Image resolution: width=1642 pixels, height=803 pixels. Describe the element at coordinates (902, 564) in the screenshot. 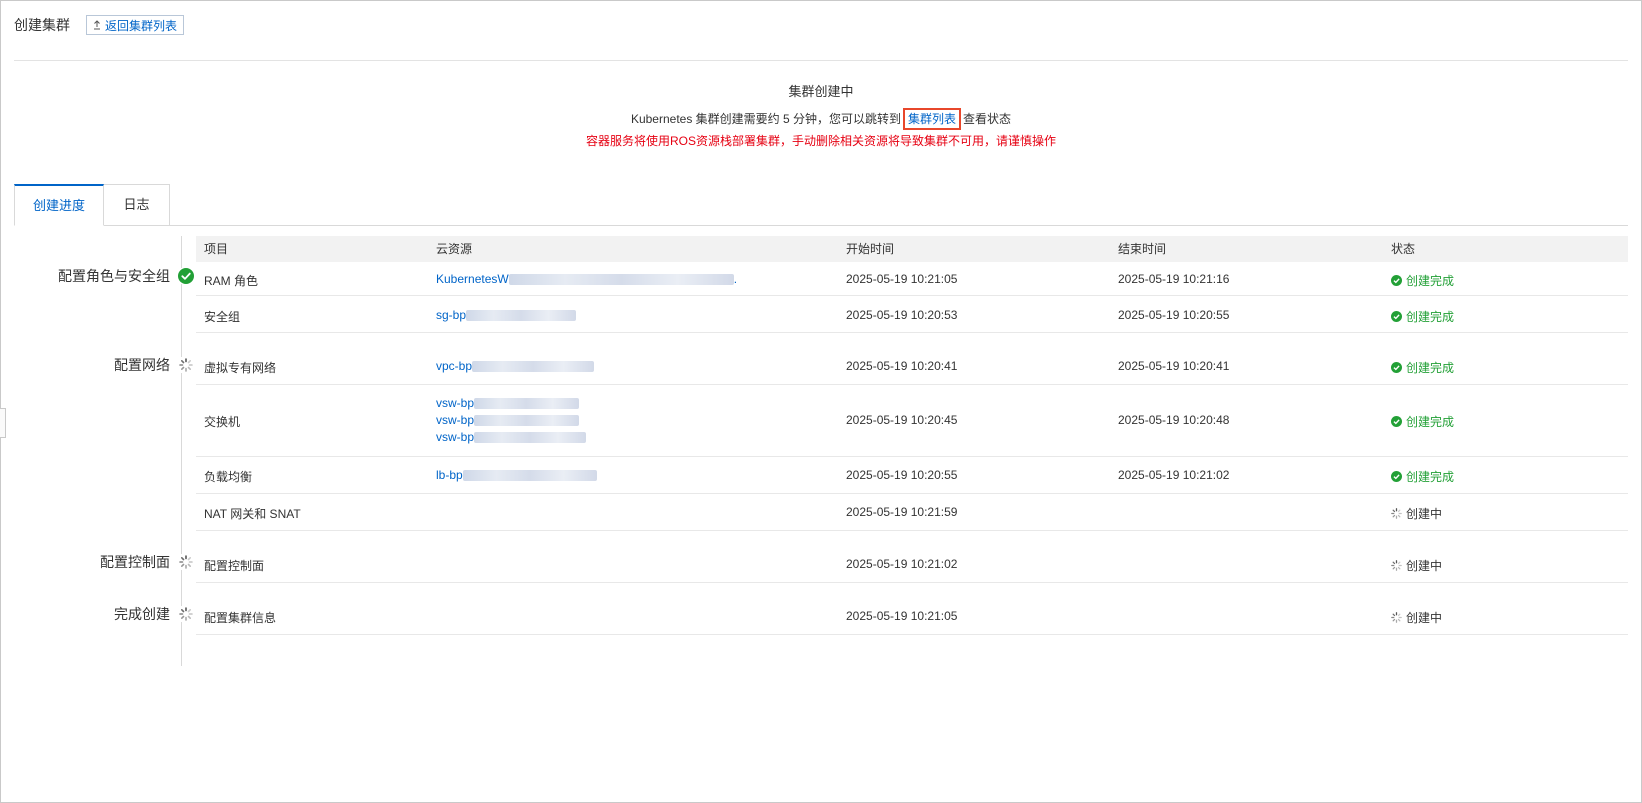

I see `row-start-time: 2025-05-19 10:21:02` at that location.